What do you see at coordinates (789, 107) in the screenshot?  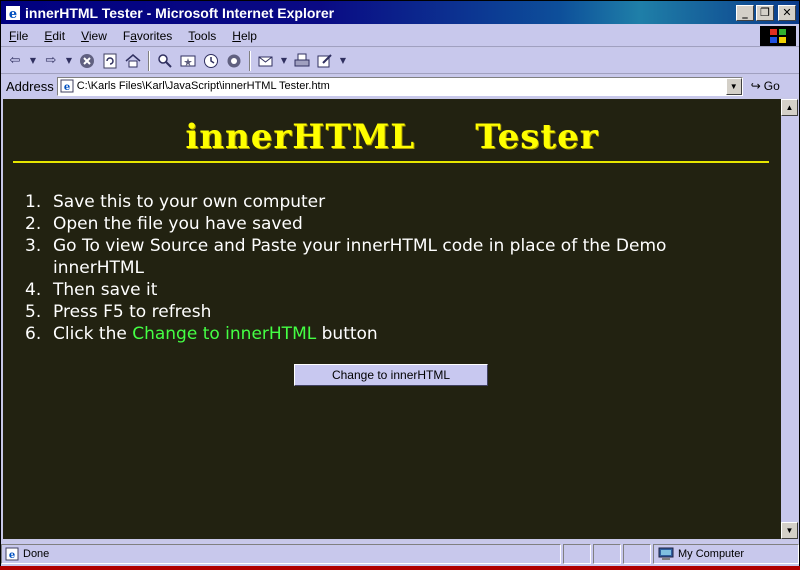 I see `scroll-up-icon: ▲` at bounding box center [789, 107].